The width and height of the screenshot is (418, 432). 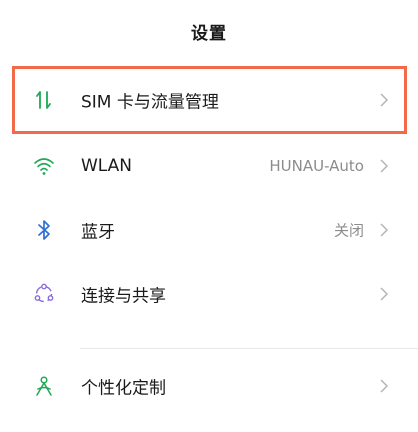 I want to click on settings-item-label: SIM 卡与流量管理, so click(x=150, y=102).